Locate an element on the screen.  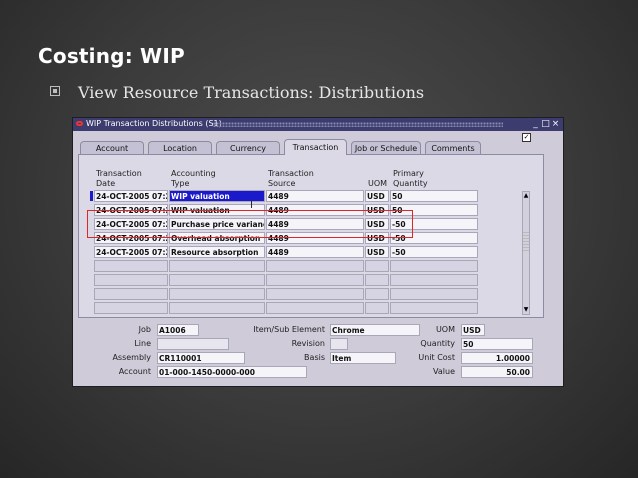
basis-field: Item is located at coordinates (363, 358).